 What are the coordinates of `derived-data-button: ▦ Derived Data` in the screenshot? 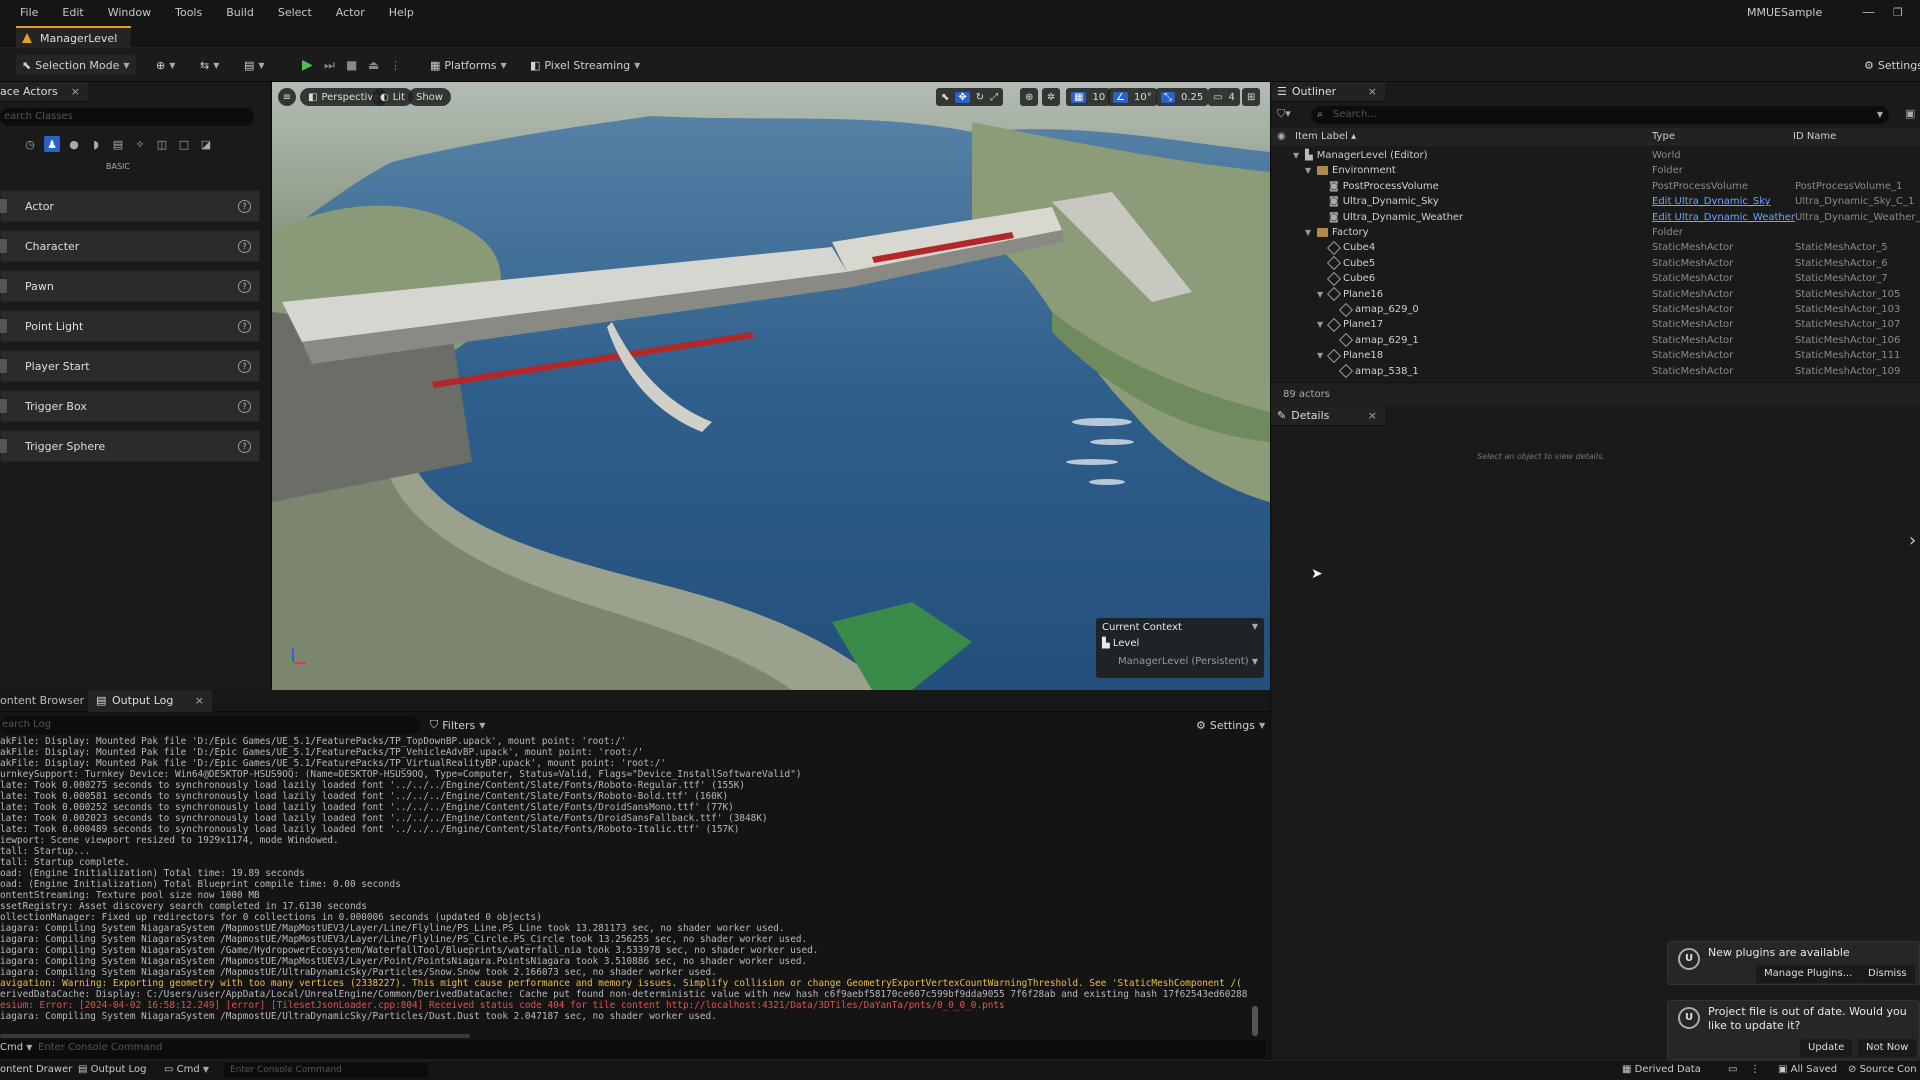 It's located at (1661, 1069).